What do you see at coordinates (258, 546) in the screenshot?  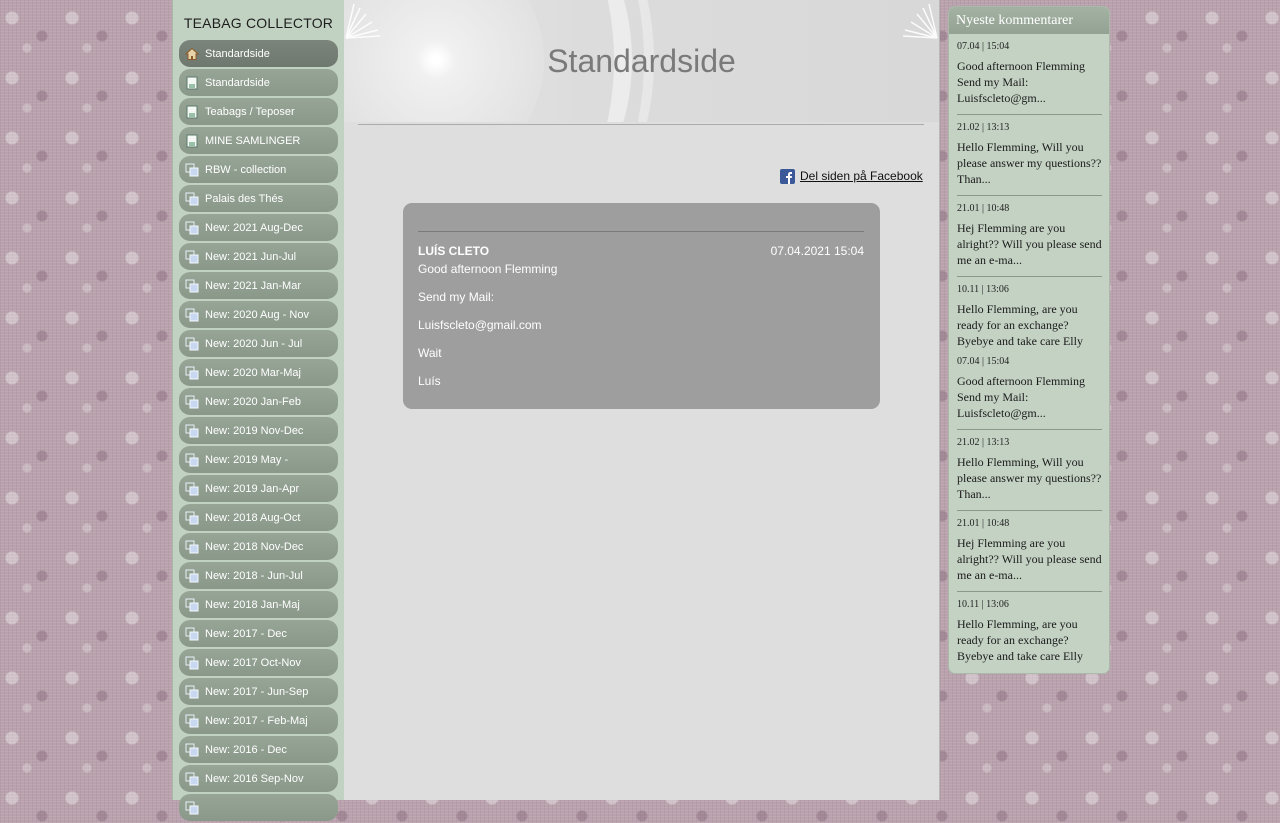 I see `nav-item: New: 2018 Nov-Dec` at bounding box center [258, 546].